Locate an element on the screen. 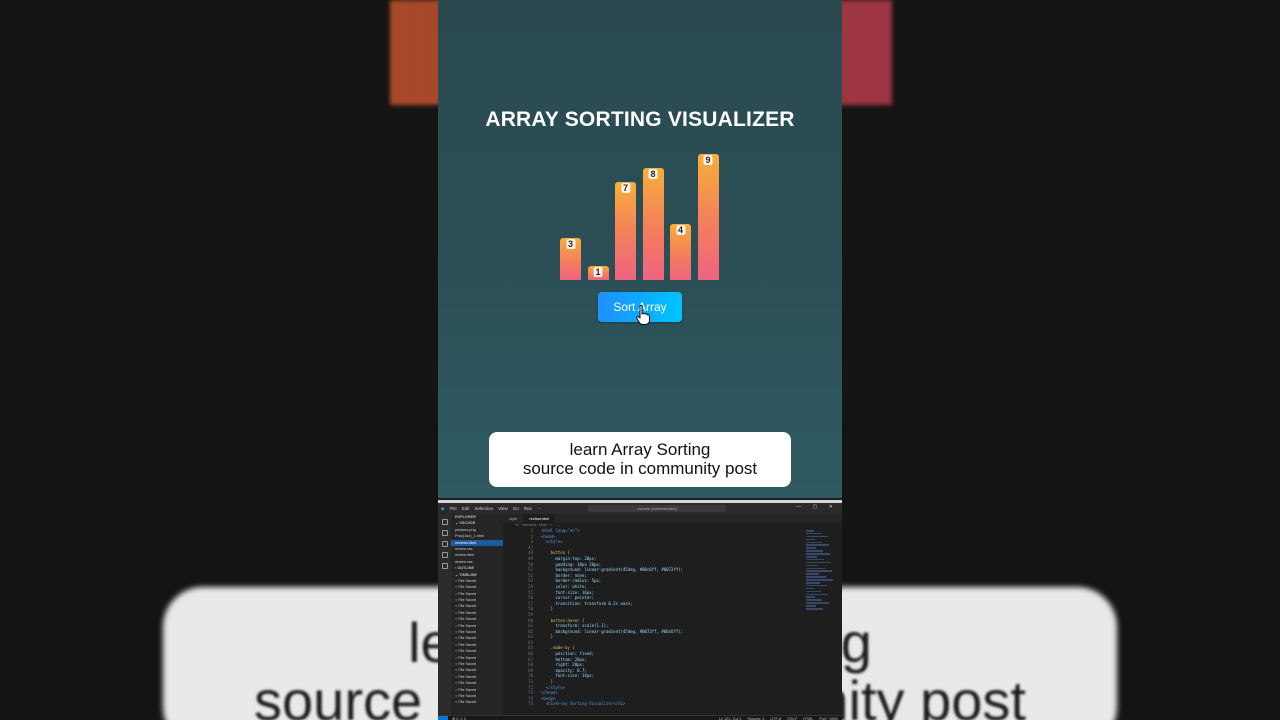 The height and width of the screenshot is (720, 1280). activity-bar is located at coordinates (444, 614).